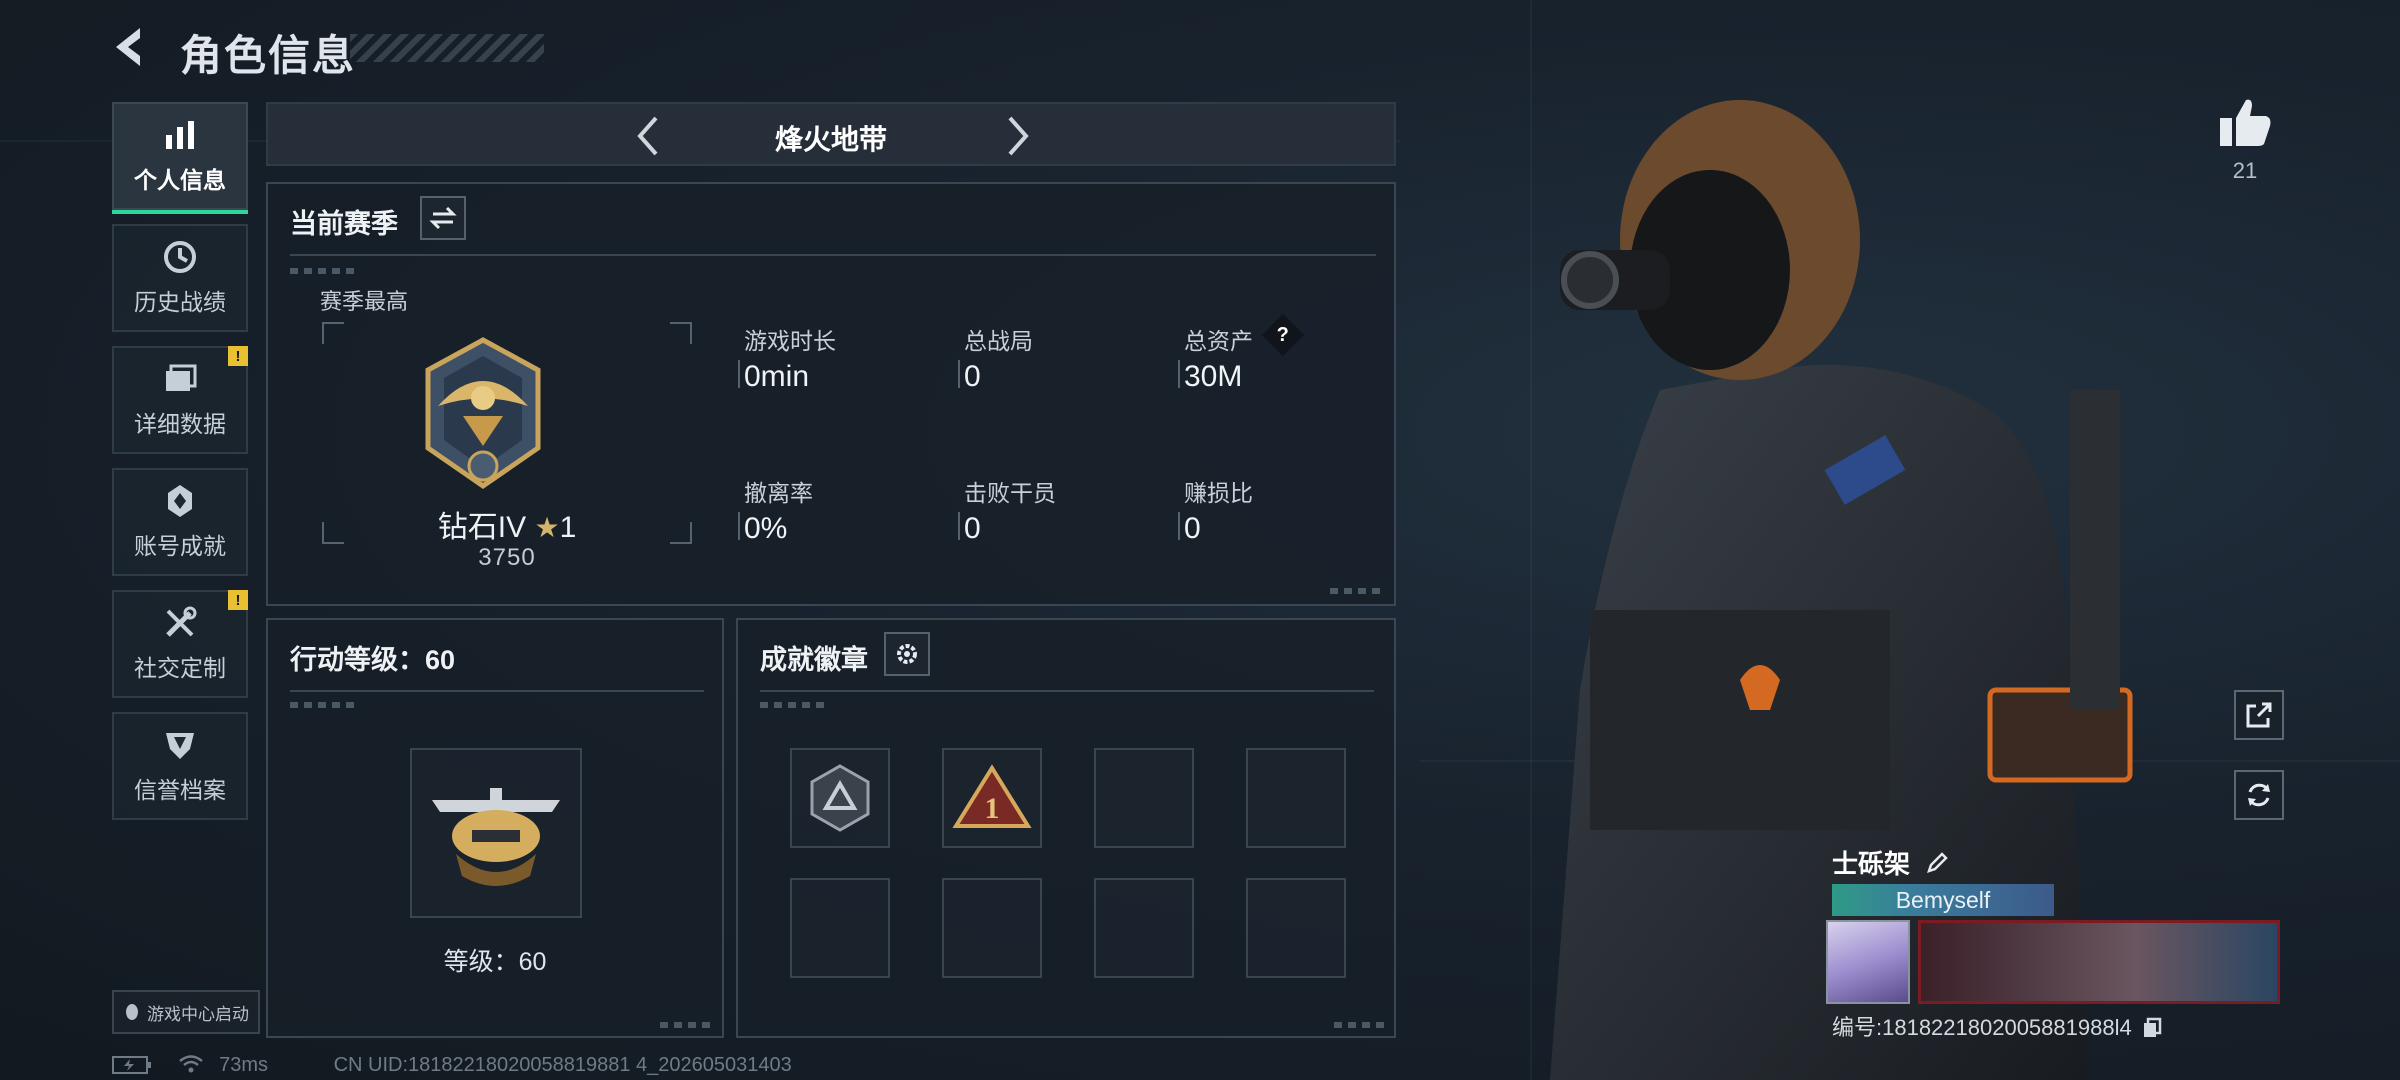  Describe the element at coordinates (180, 746) in the screenshot. I see `credit-shield-icon` at that location.